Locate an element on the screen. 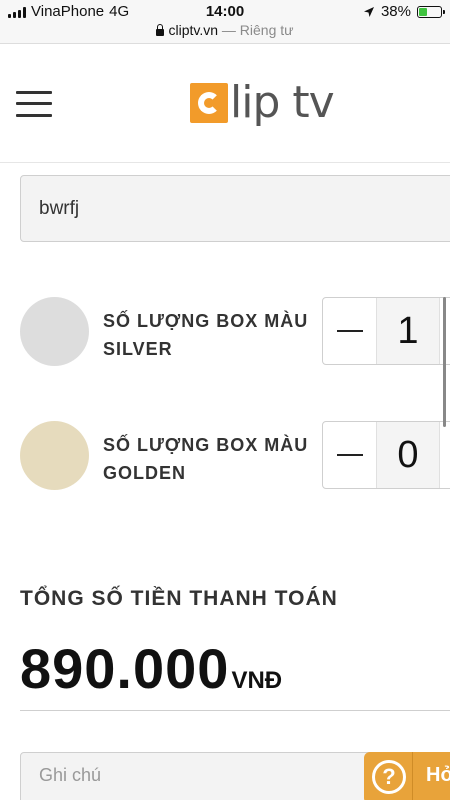 Image resolution: width=450 pixels, height=800 pixels. logo-c-icon is located at coordinates (209, 103).